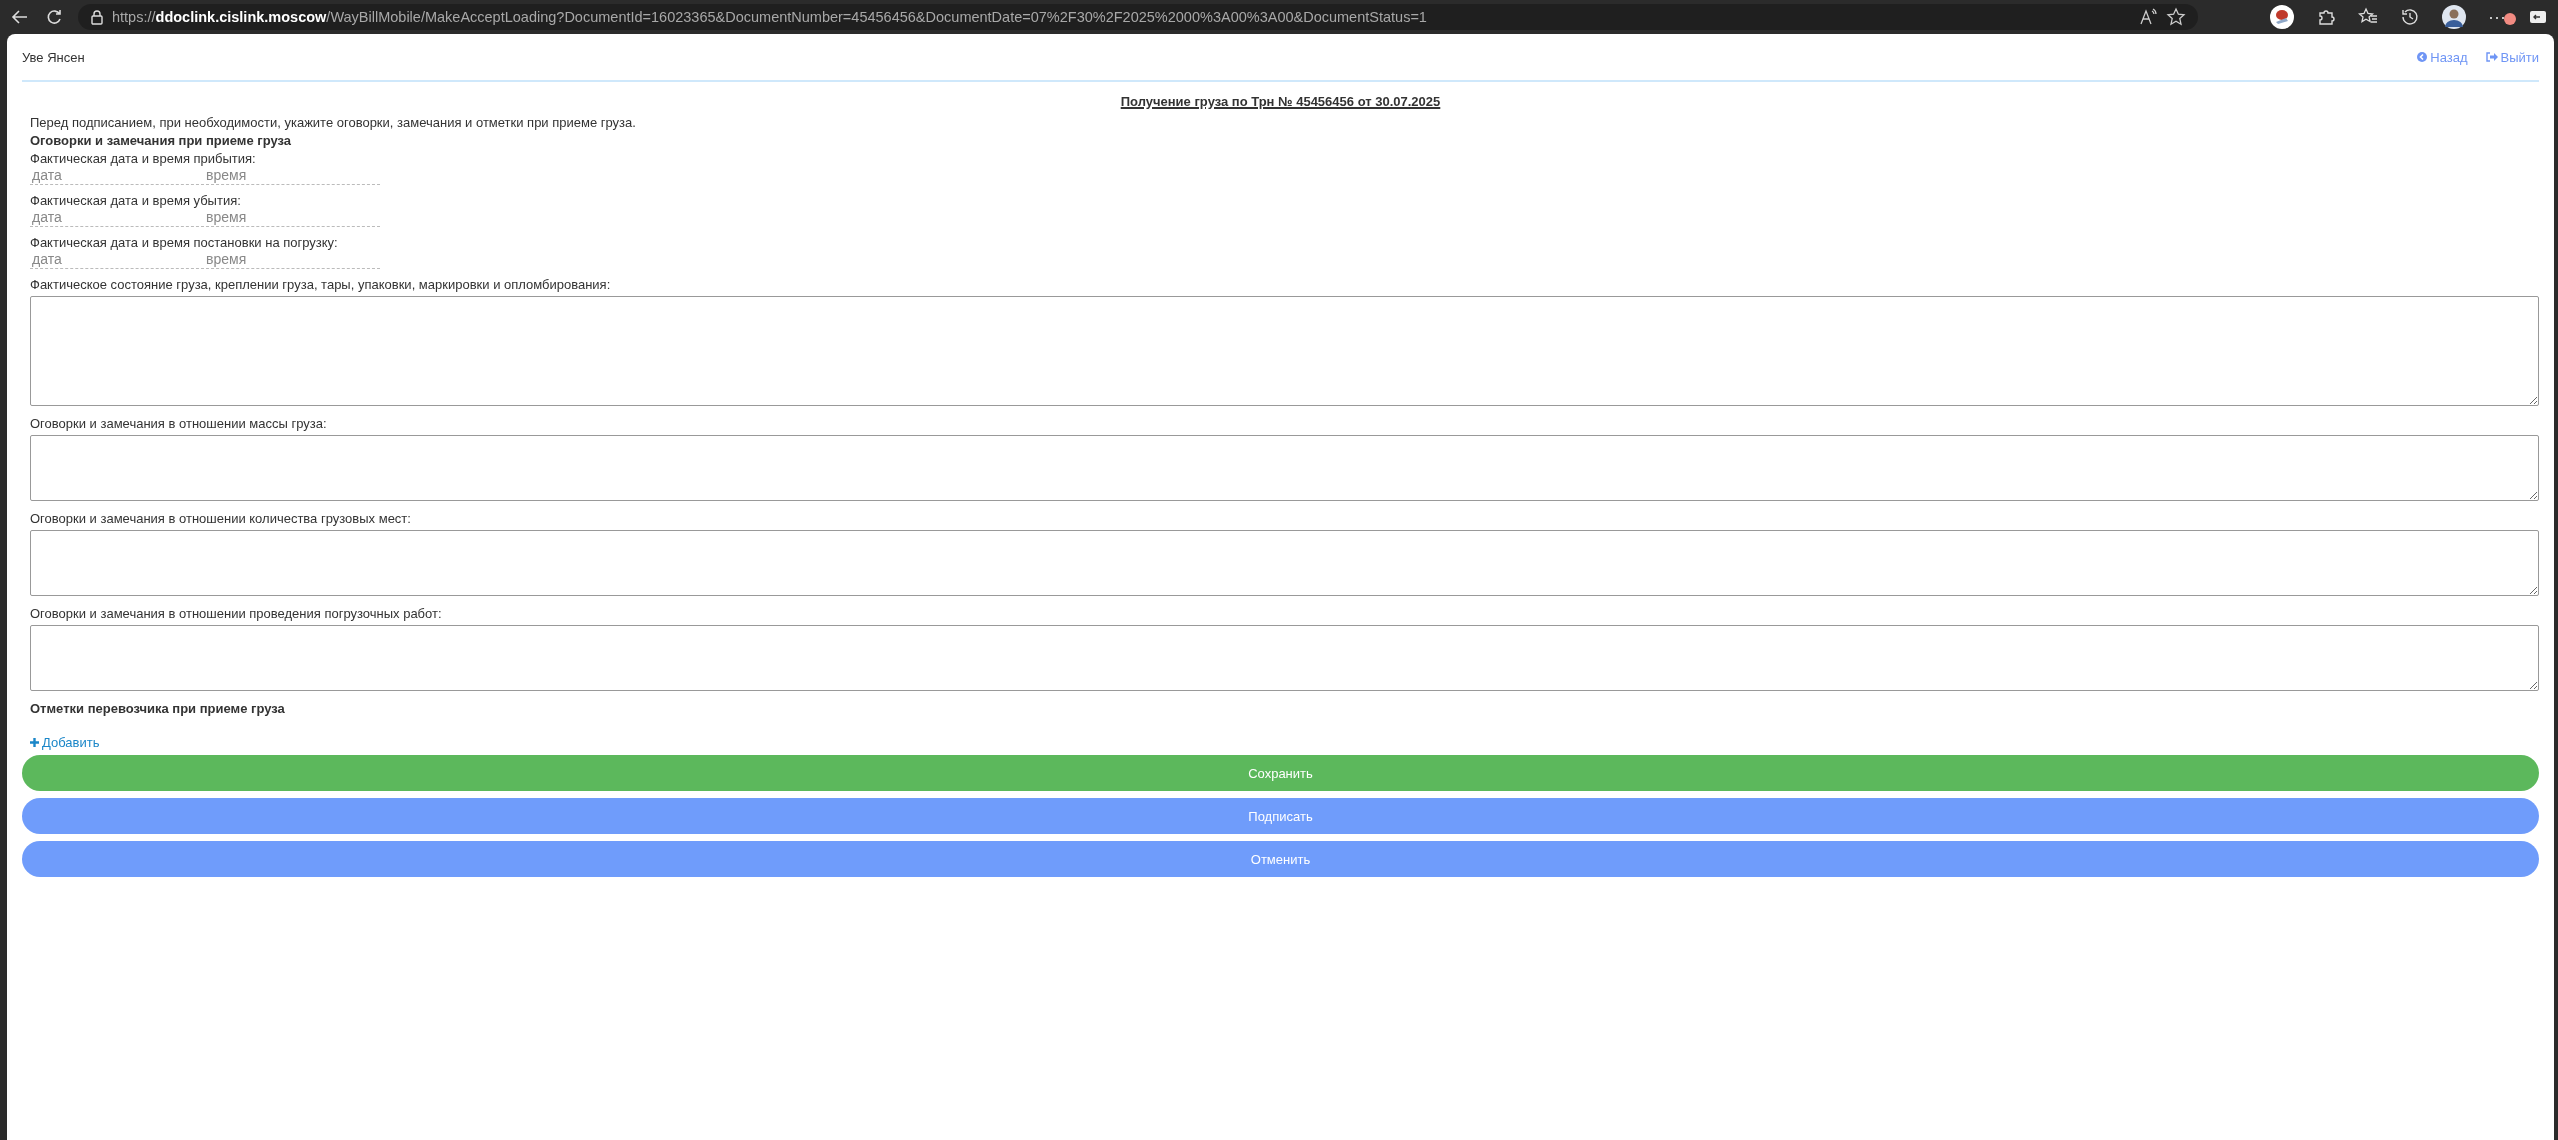 The width and height of the screenshot is (2558, 1140). I want to click on section-heading: Оговорки и замечания при приеме груза, so click(161, 140).